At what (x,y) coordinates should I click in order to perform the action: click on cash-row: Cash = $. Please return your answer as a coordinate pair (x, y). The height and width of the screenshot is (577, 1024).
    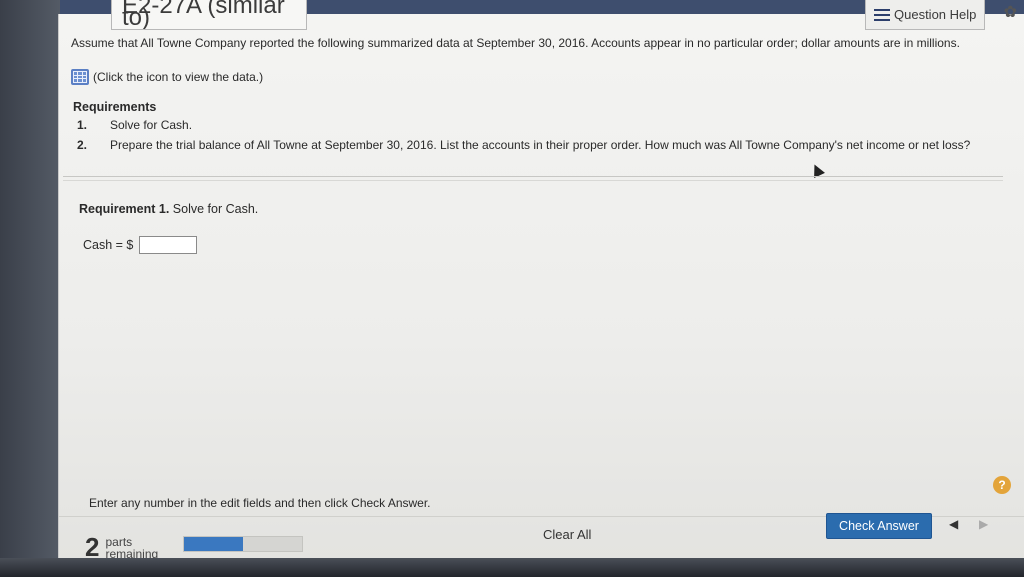
    Looking at the image, I should click on (140, 245).